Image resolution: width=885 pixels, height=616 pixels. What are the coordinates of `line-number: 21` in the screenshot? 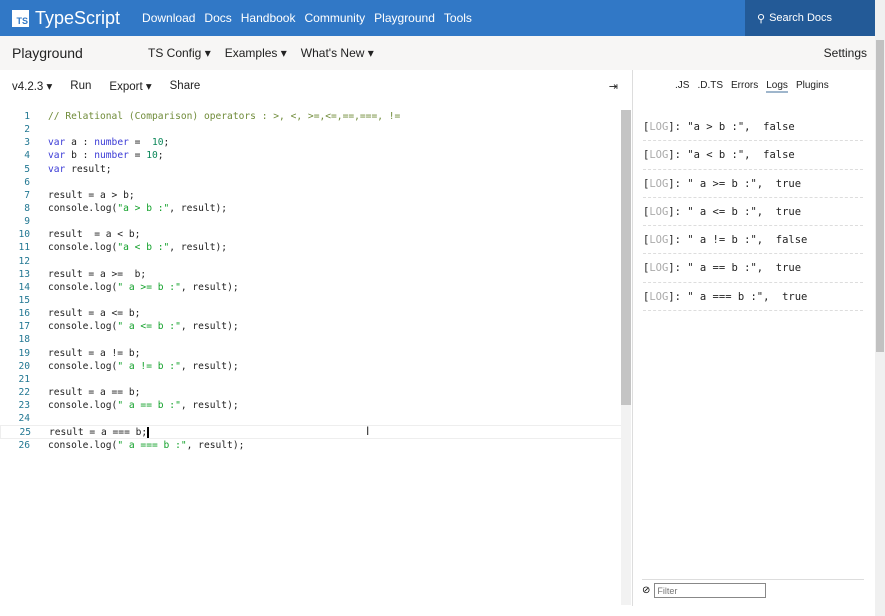 It's located at (24, 379).